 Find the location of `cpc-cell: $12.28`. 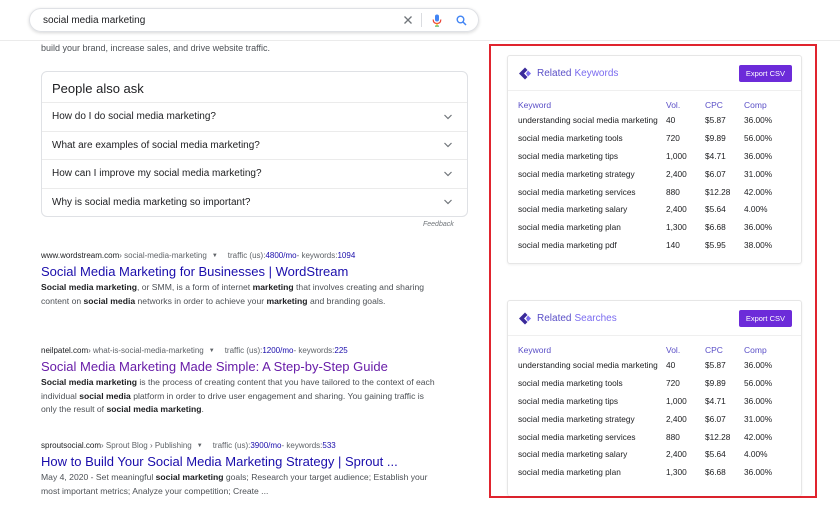

cpc-cell: $12.28 is located at coordinates (718, 191).